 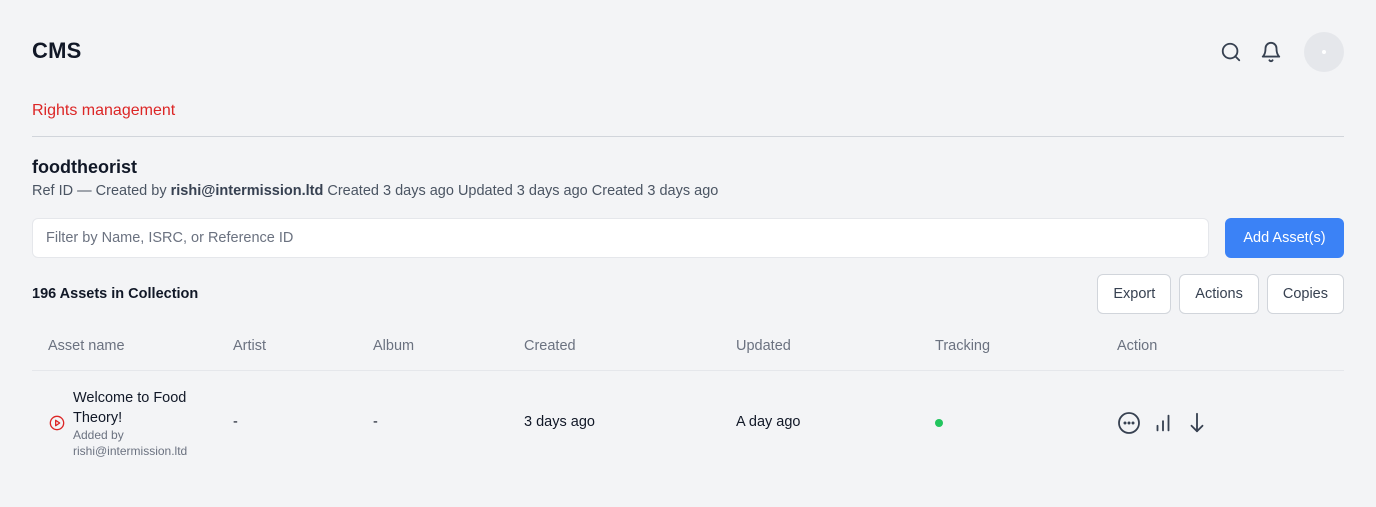 I want to click on meta-creator: rishi@intermission.ltd, so click(x=247, y=191).